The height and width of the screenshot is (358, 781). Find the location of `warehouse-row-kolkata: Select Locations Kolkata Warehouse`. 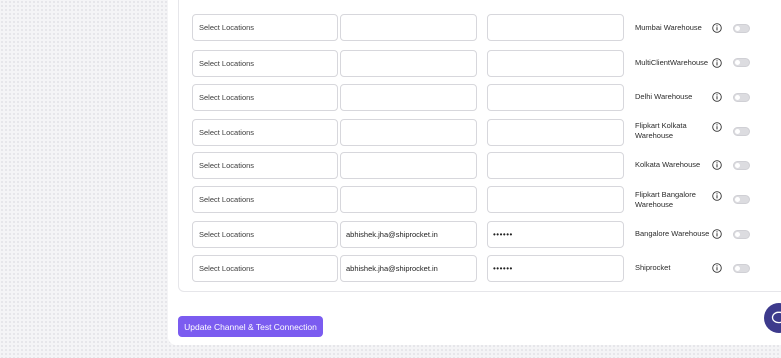

warehouse-row-kolkata: Select Locations Kolkata Warehouse is located at coordinates (390, 167).